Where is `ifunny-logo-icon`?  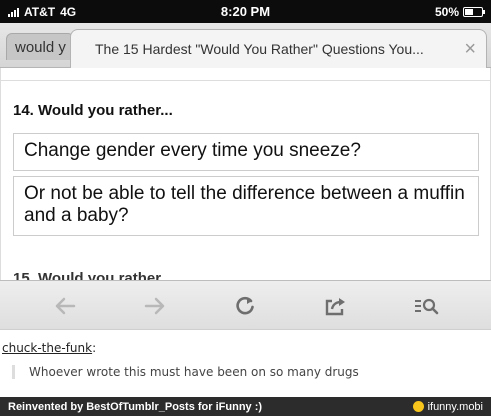
ifunny-logo-icon is located at coordinates (418, 406).